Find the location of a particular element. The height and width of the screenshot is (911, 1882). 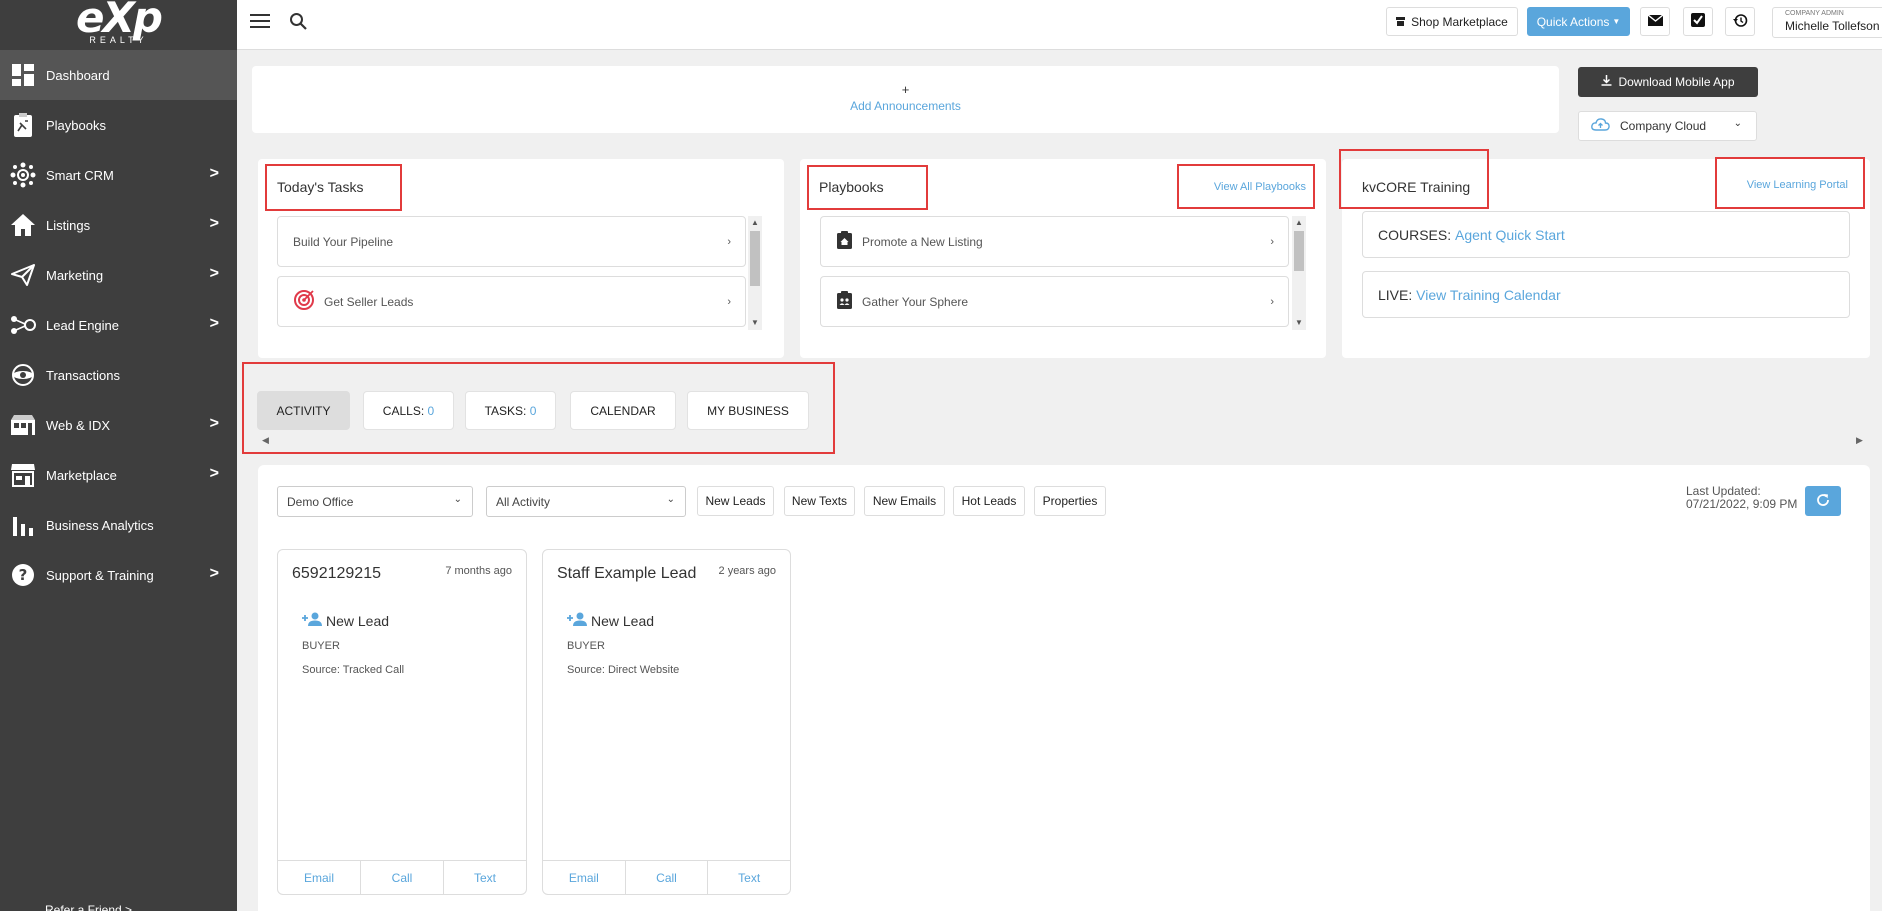

lead-time: 7 months ago is located at coordinates (478, 571).